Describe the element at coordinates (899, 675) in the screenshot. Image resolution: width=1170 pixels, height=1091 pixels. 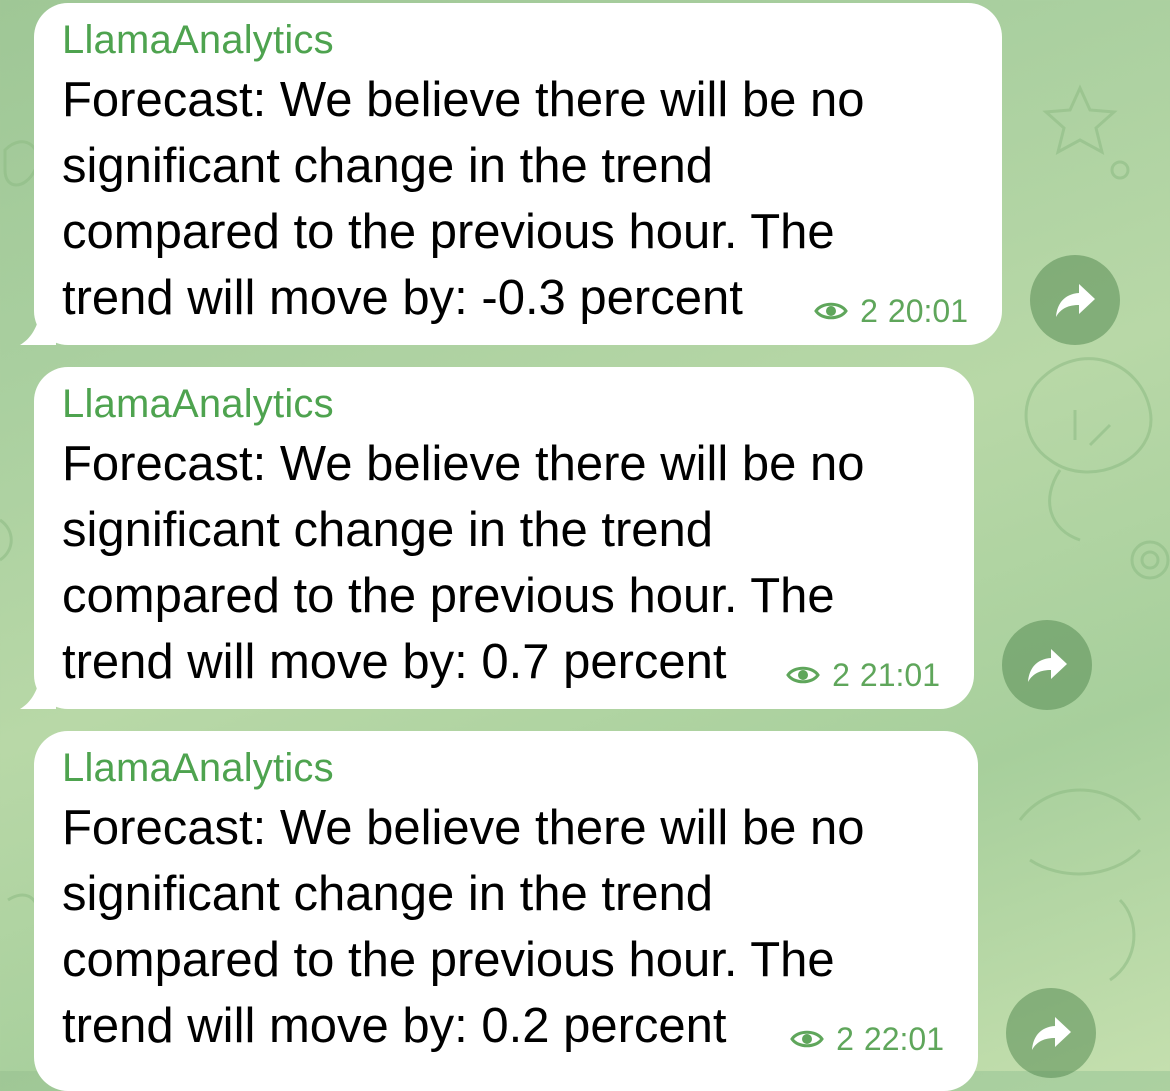
I see `message-time: 21:01` at that location.